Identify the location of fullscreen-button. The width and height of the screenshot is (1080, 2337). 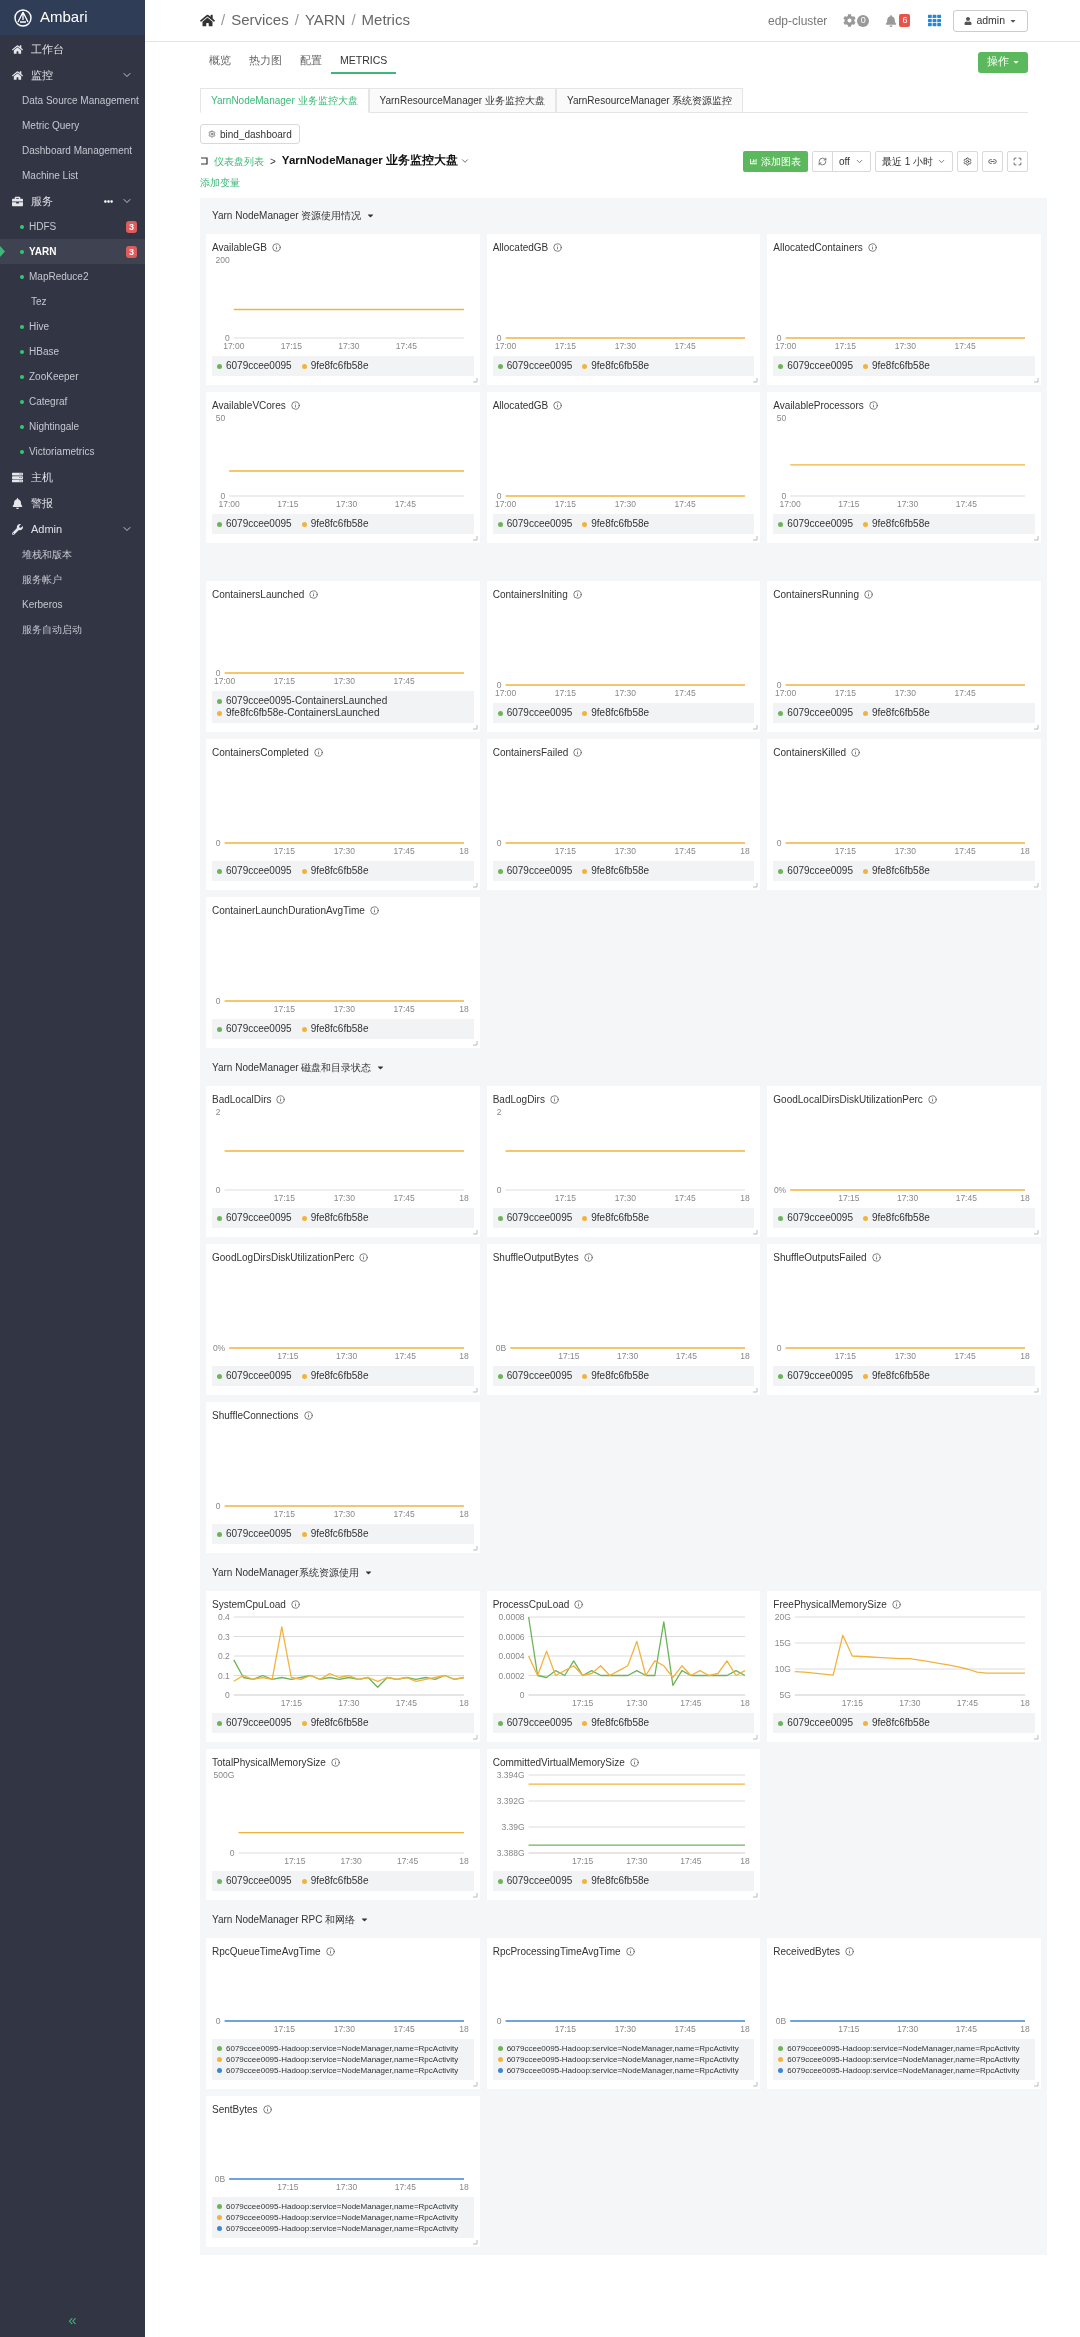
(1017, 161).